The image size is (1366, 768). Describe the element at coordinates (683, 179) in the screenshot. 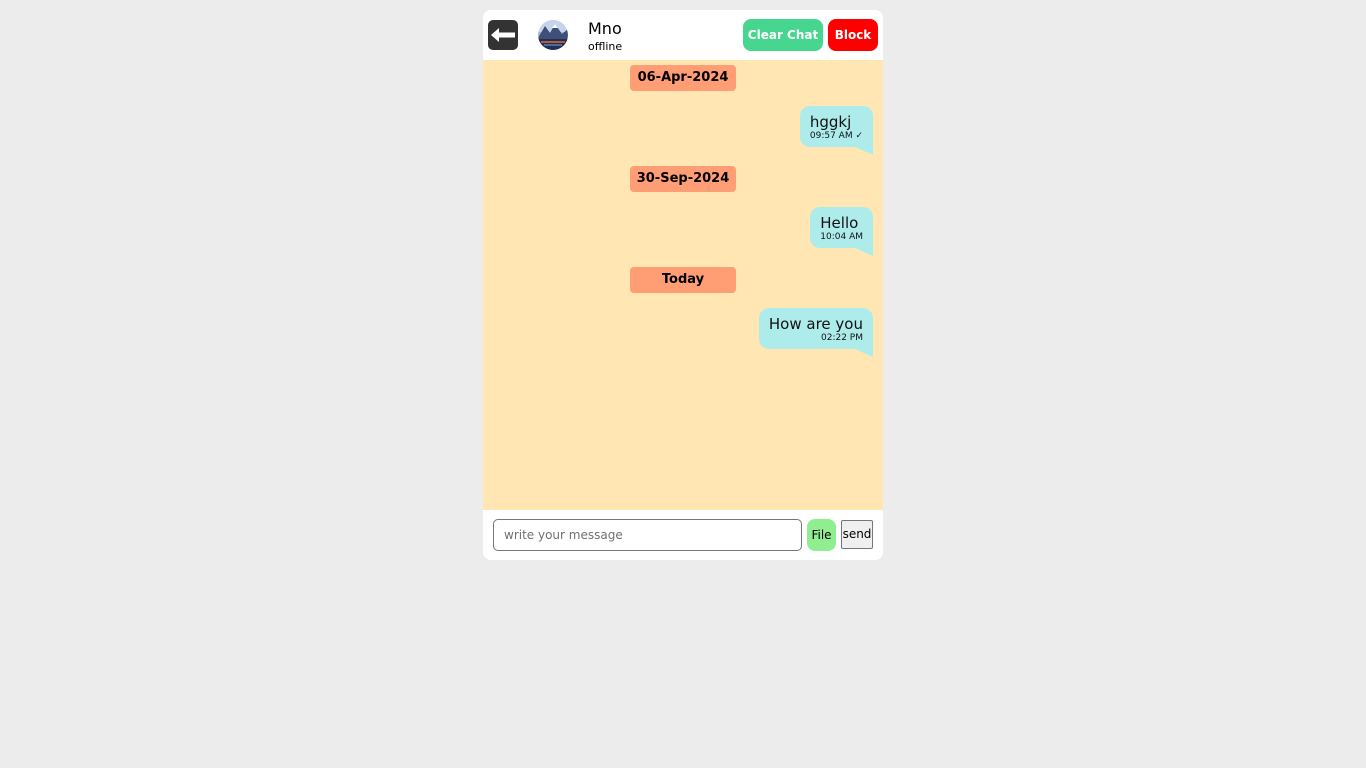

I see `date-separator: 30-Sep-2024` at that location.